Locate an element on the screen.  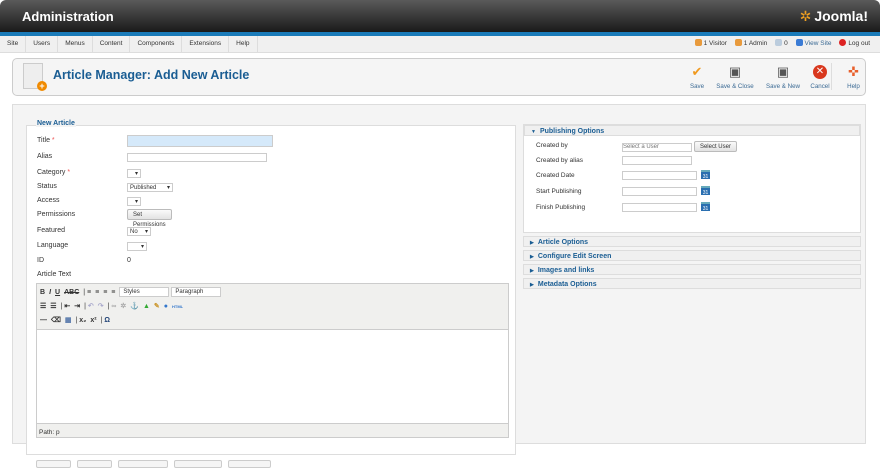
html-icon: HTML is located at coordinates (177, 307).